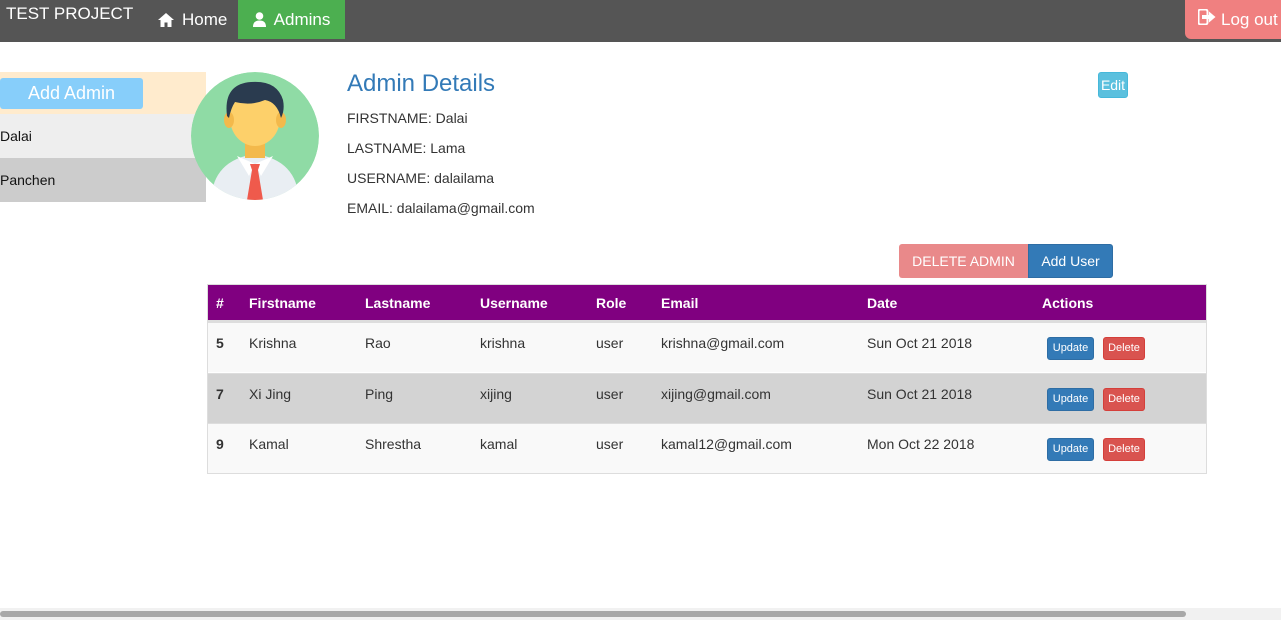  What do you see at coordinates (220, 343) in the screenshot?
I see `cell-id: 5` at bounding box center [220, 343].